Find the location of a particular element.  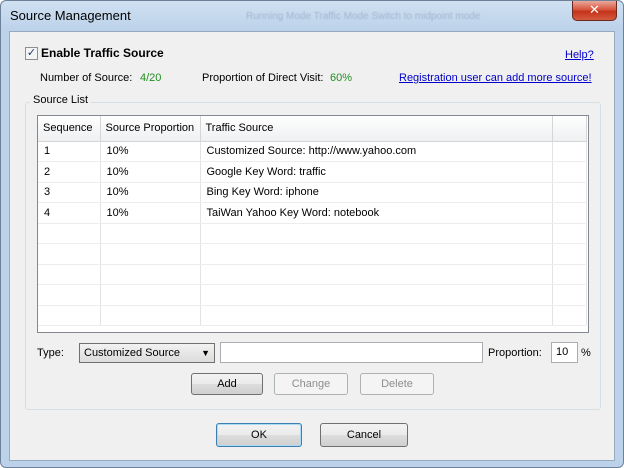

cell-sequence: 2 is located at coordinates (69, 172).